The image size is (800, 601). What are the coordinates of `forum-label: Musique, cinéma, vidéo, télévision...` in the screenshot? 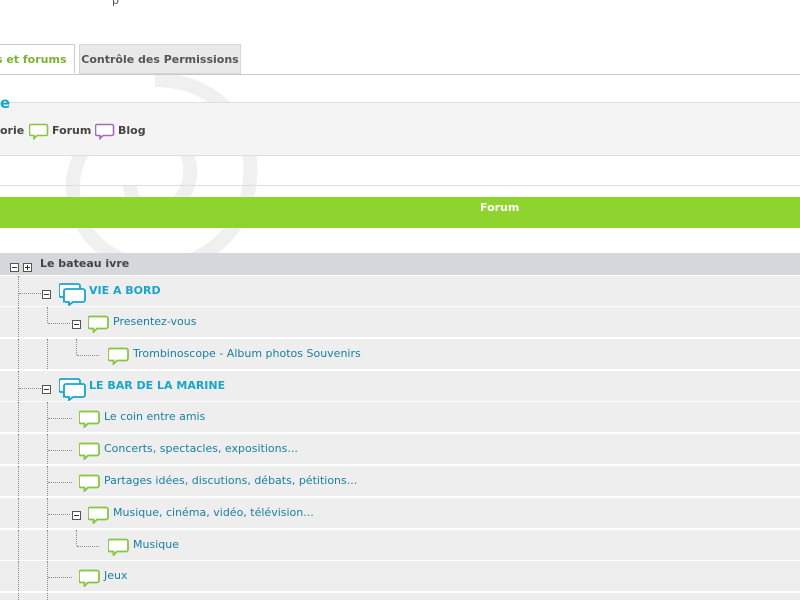 It's located at (213, 512).